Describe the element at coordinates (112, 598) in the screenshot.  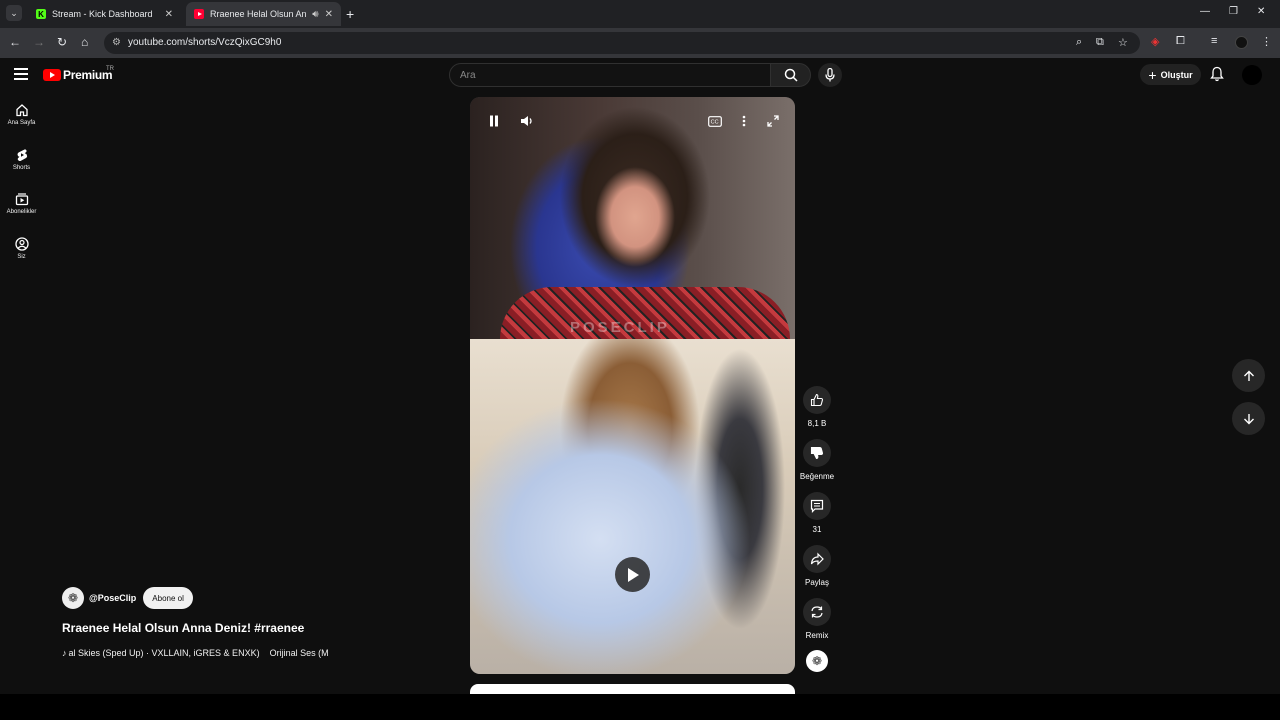
I see `channel-name: @PoseClip` at that location.